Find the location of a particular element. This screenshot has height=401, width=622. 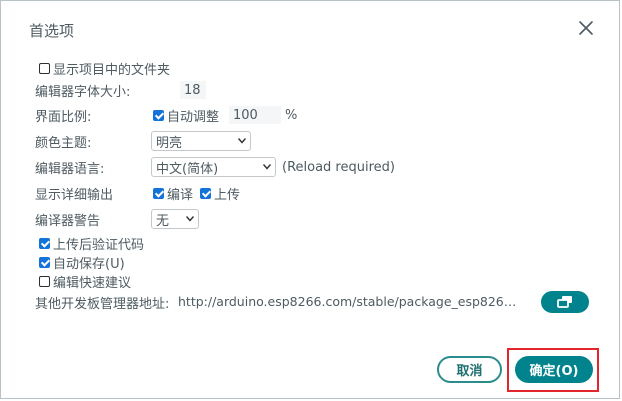

verify-upload-label: 上传后验证代码 is located at coordinates (99, 245).